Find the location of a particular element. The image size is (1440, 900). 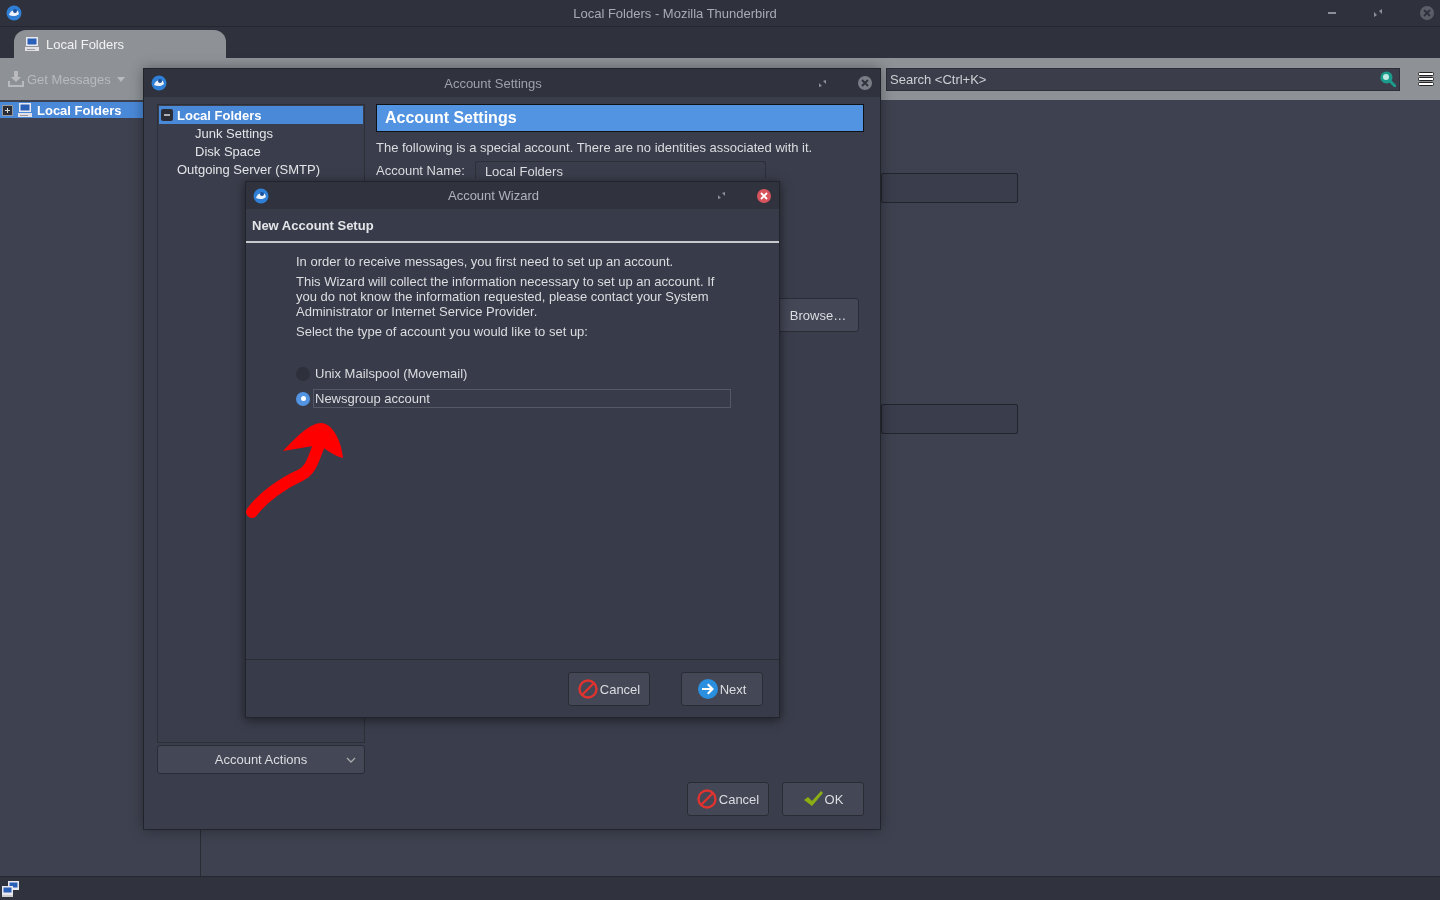

close-icon is located at coordinates (764, 195).